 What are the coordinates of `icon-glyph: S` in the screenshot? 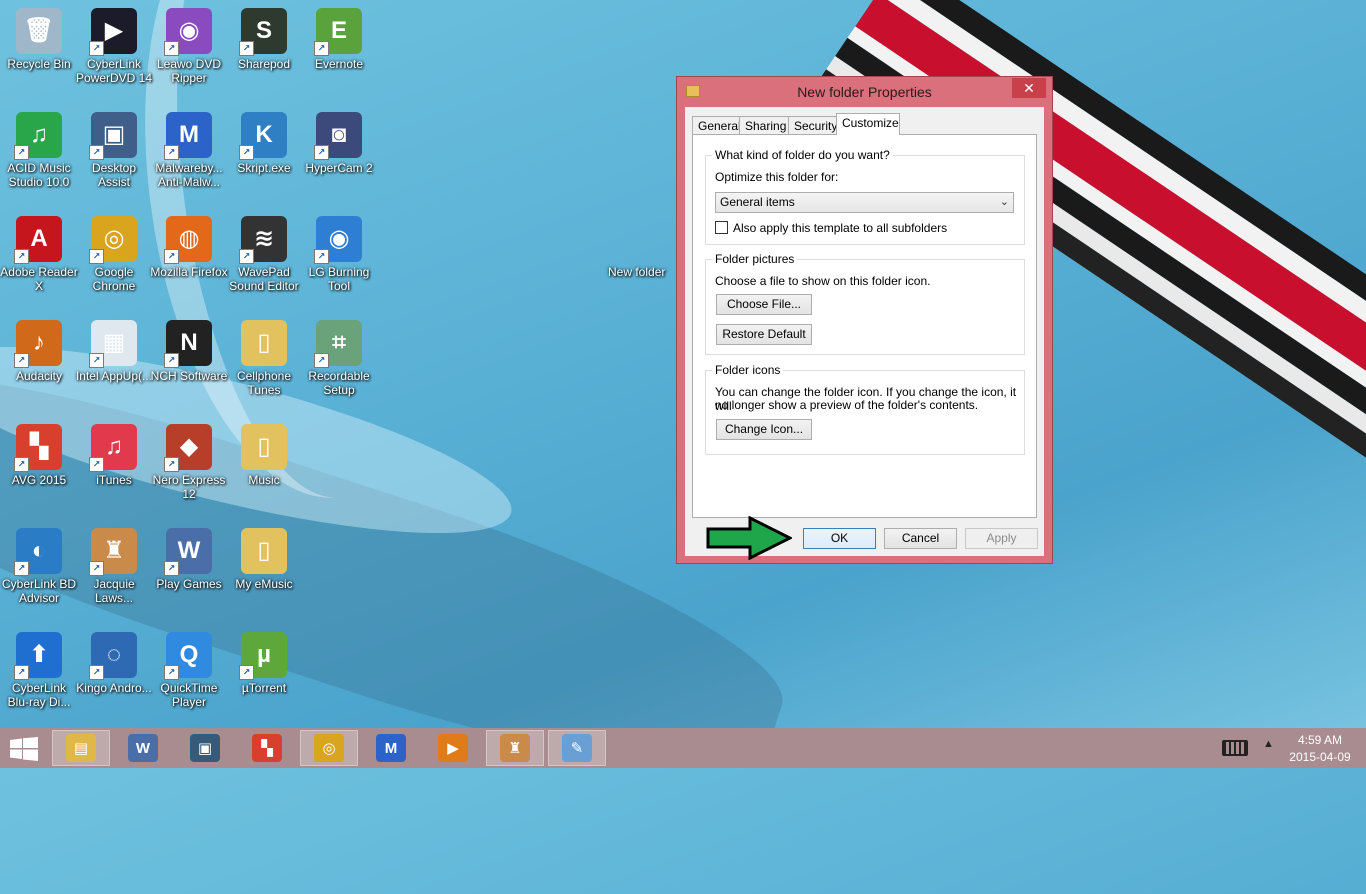 It's located at (263, 30).